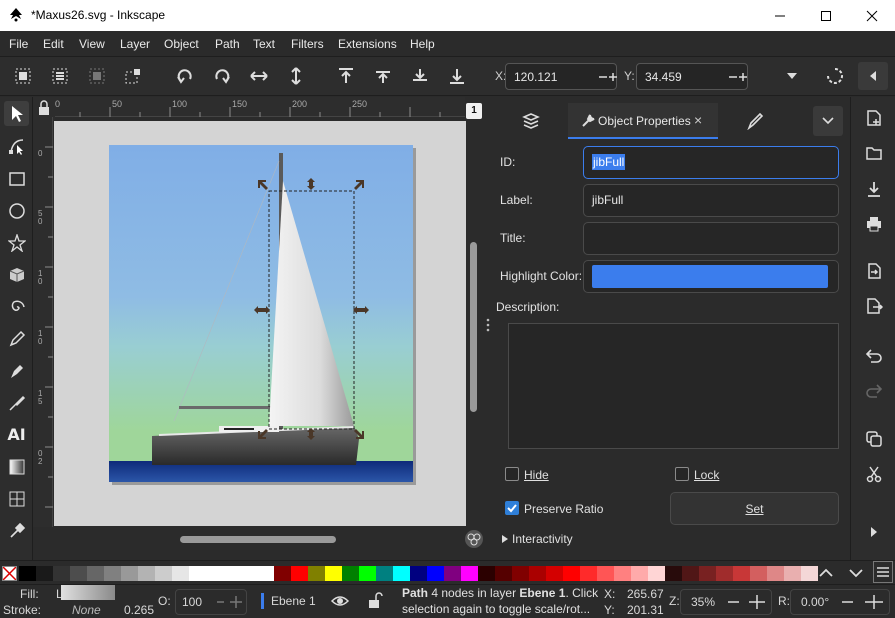  I want to click on menu-filters: Filters, so click(307, 44).